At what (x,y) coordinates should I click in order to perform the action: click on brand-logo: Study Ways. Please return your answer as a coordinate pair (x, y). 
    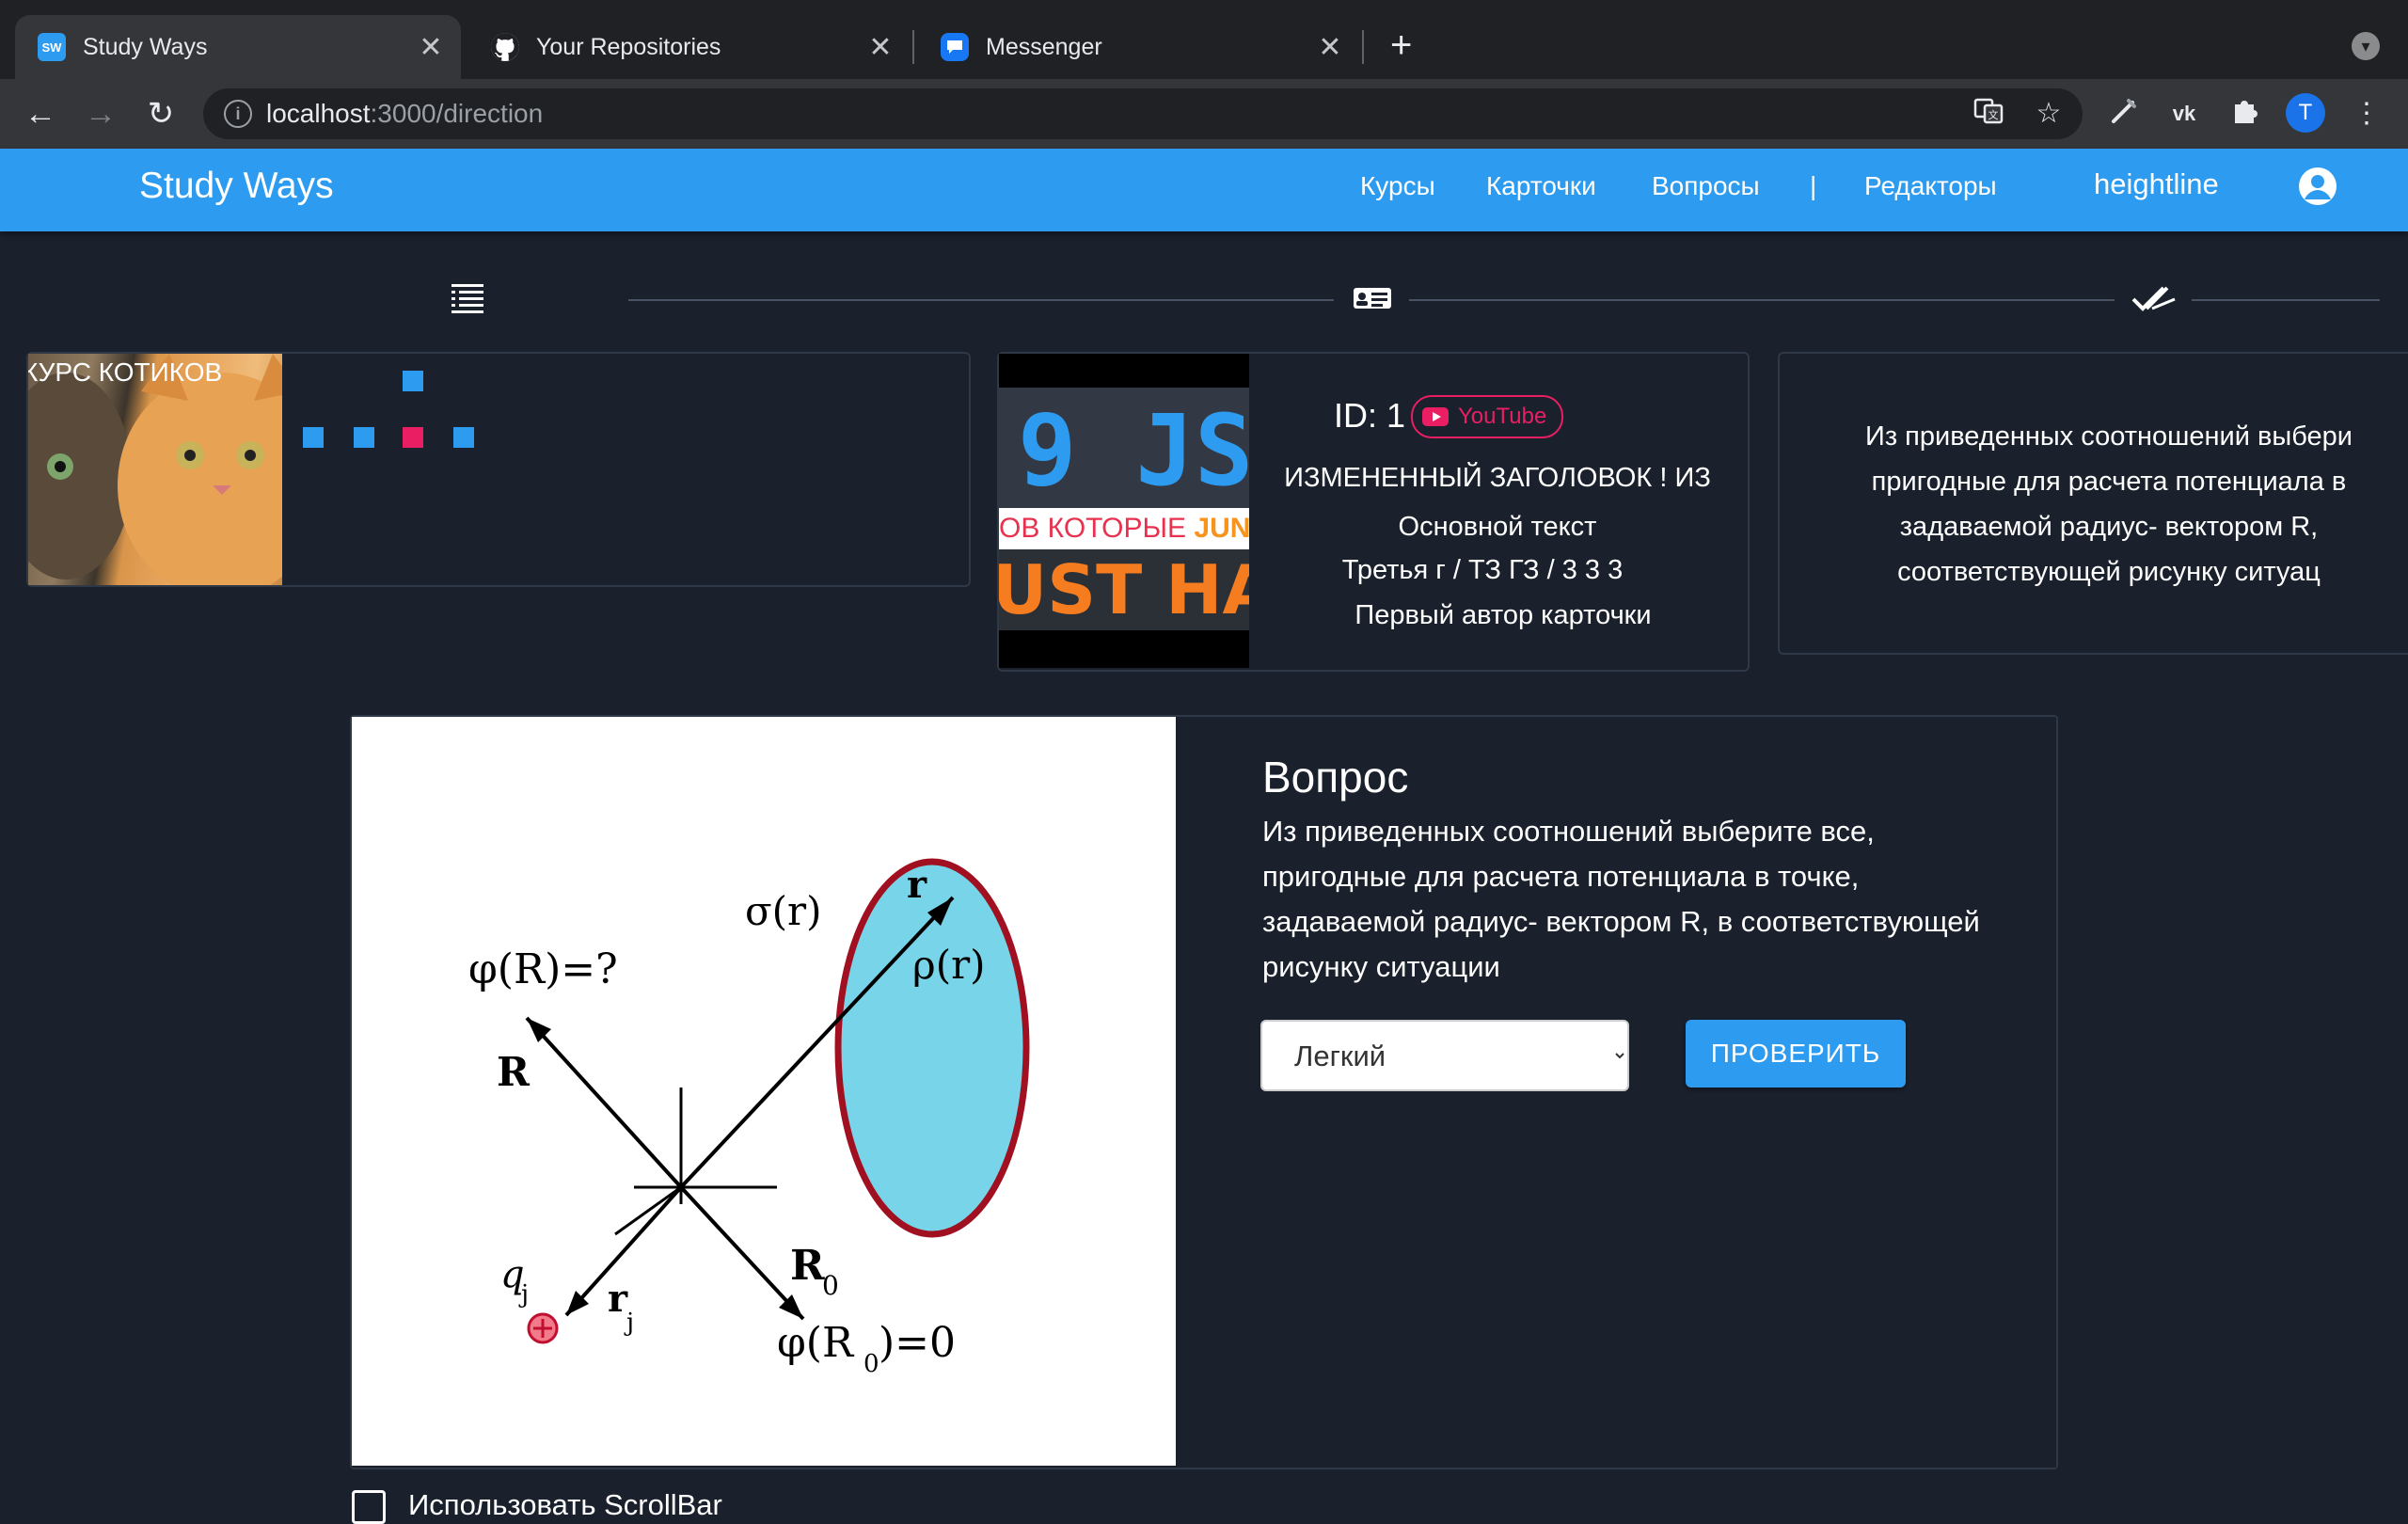
    Looking at the image, I should click on (237, 187).